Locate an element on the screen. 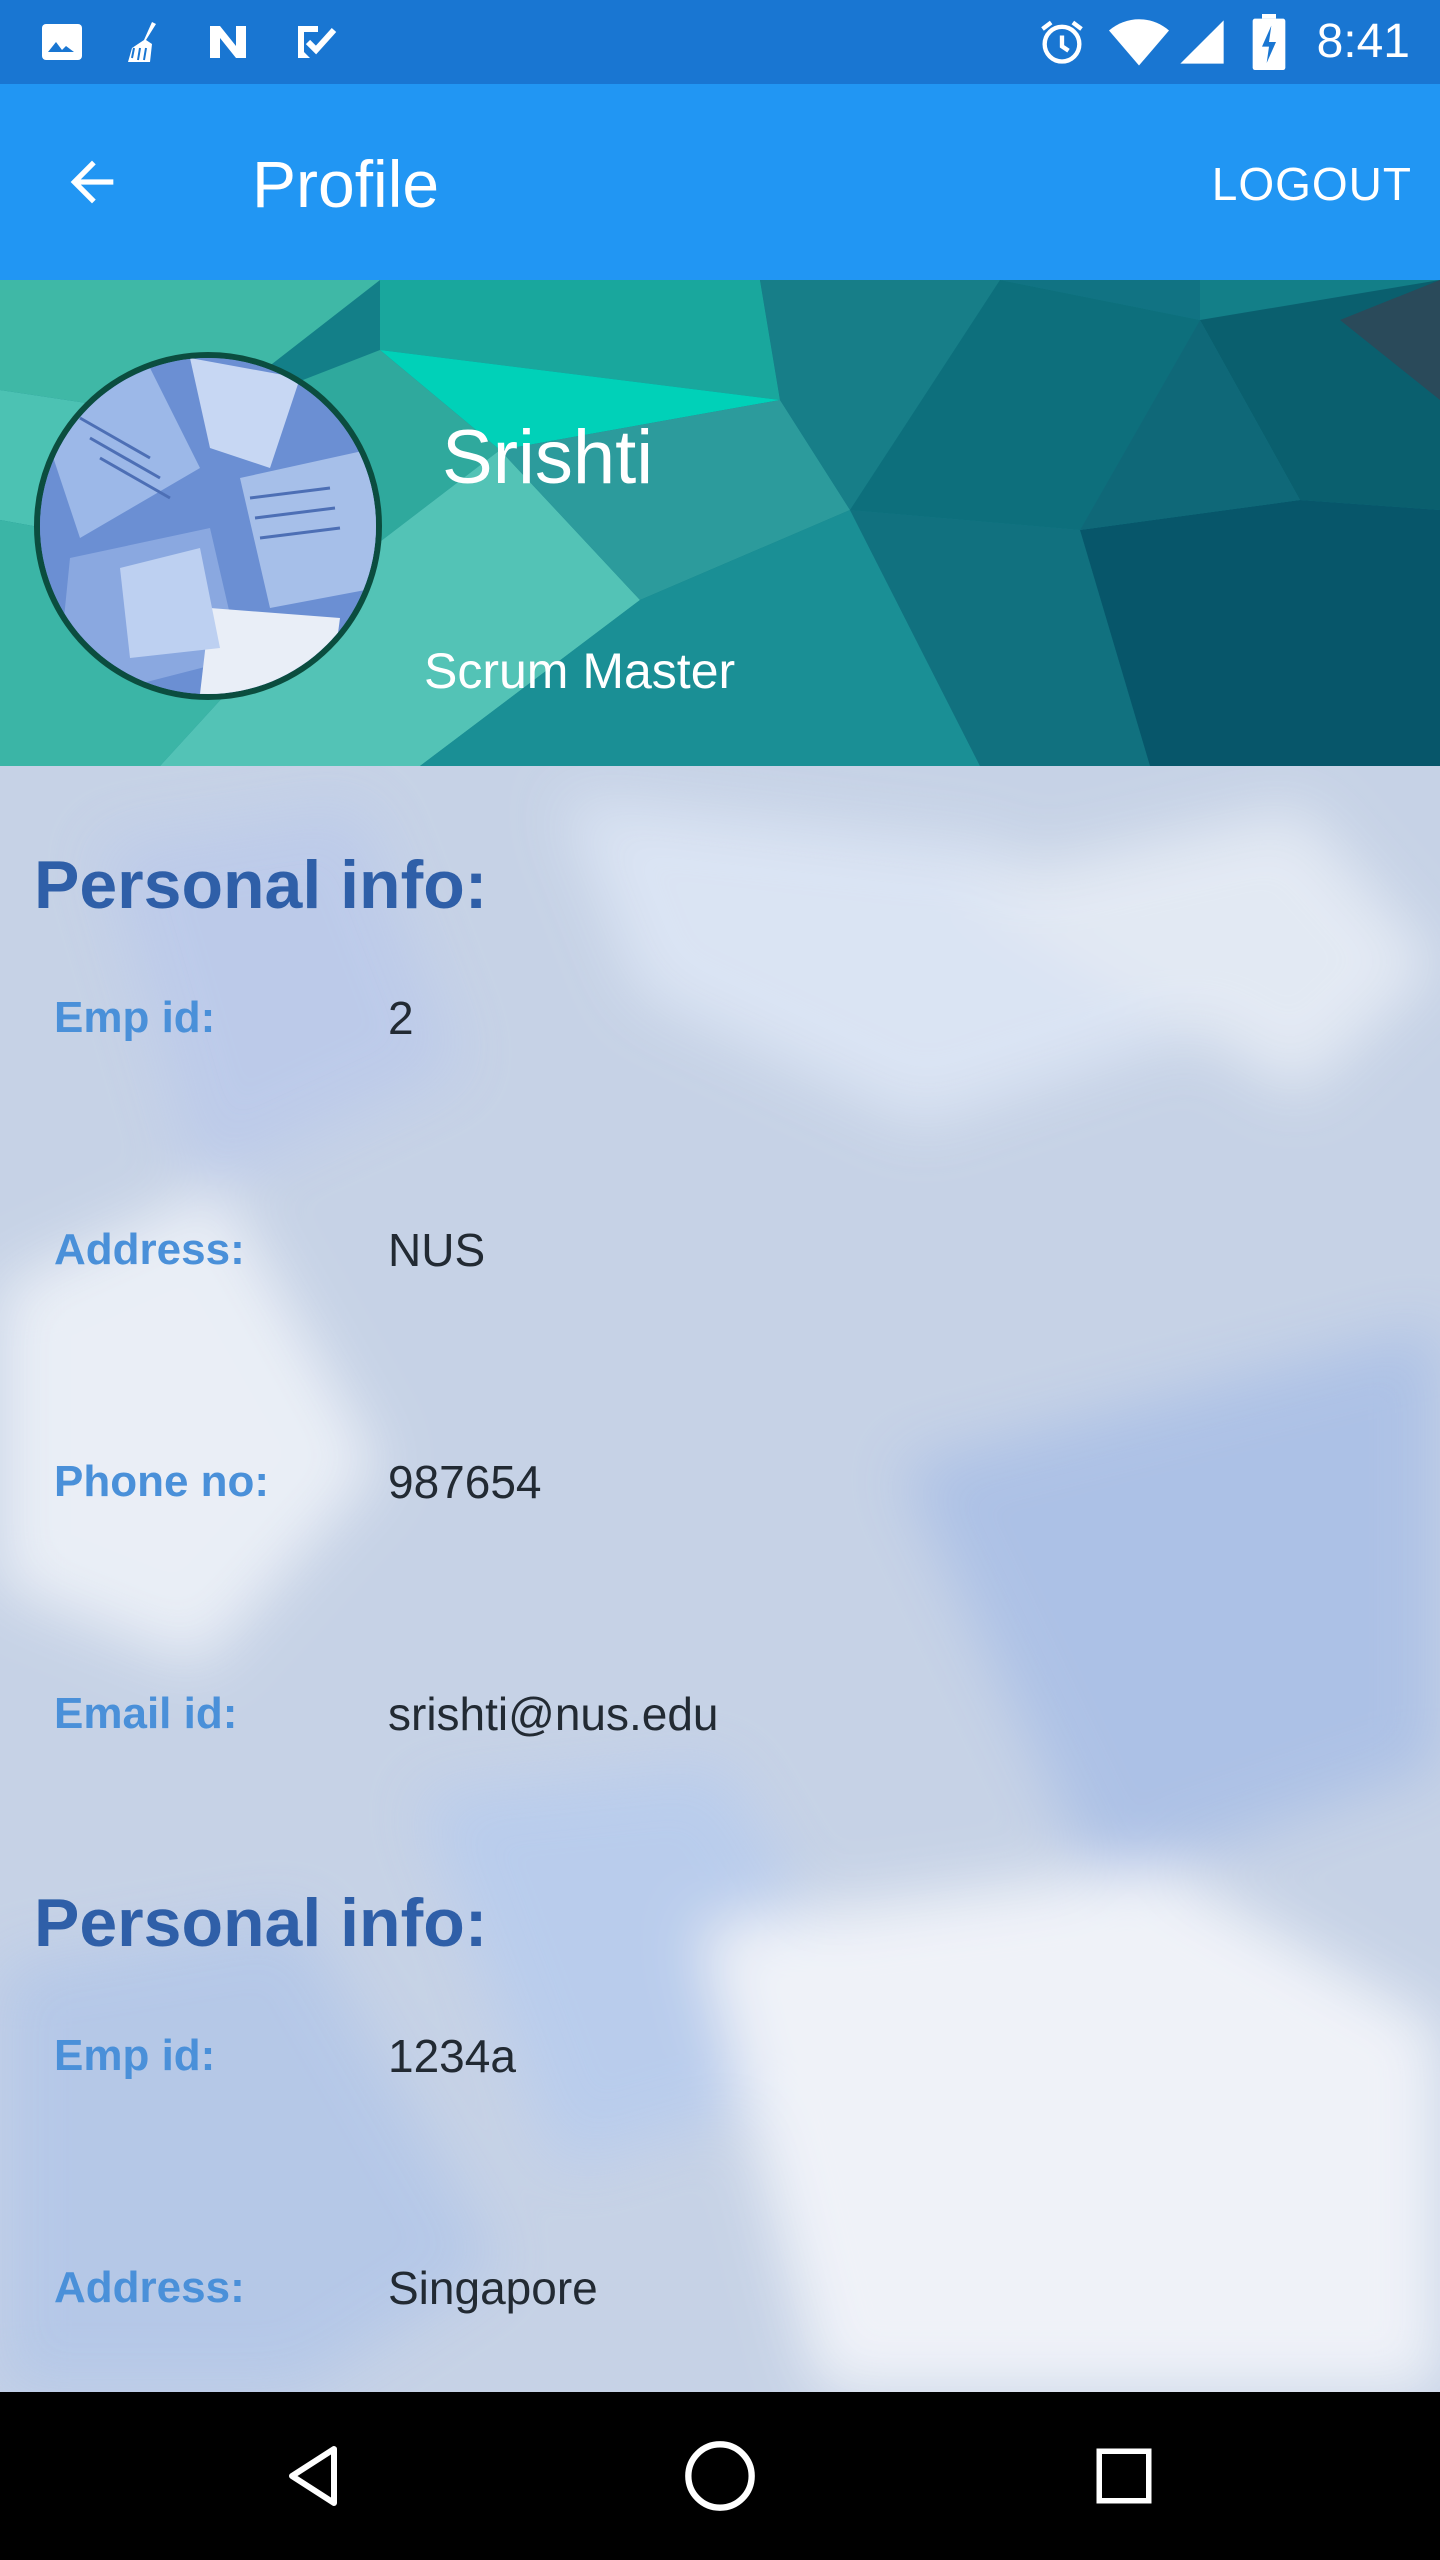  field-value-emp-id: 2 is located at coordinates (401, 1018).